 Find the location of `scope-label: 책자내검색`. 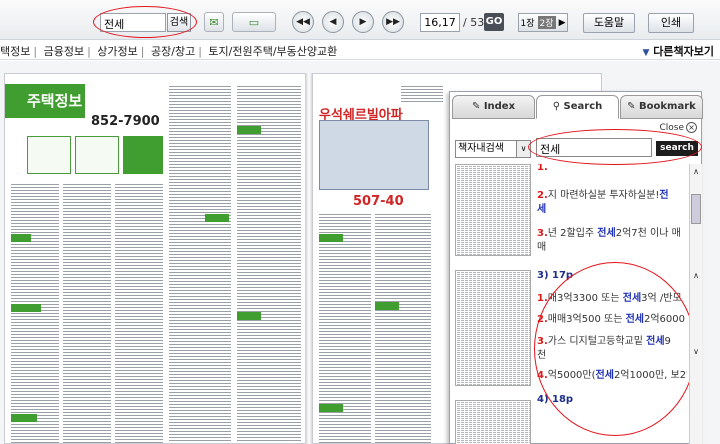

scope-label: 책자내검색 is located at coordinates (481, 148).